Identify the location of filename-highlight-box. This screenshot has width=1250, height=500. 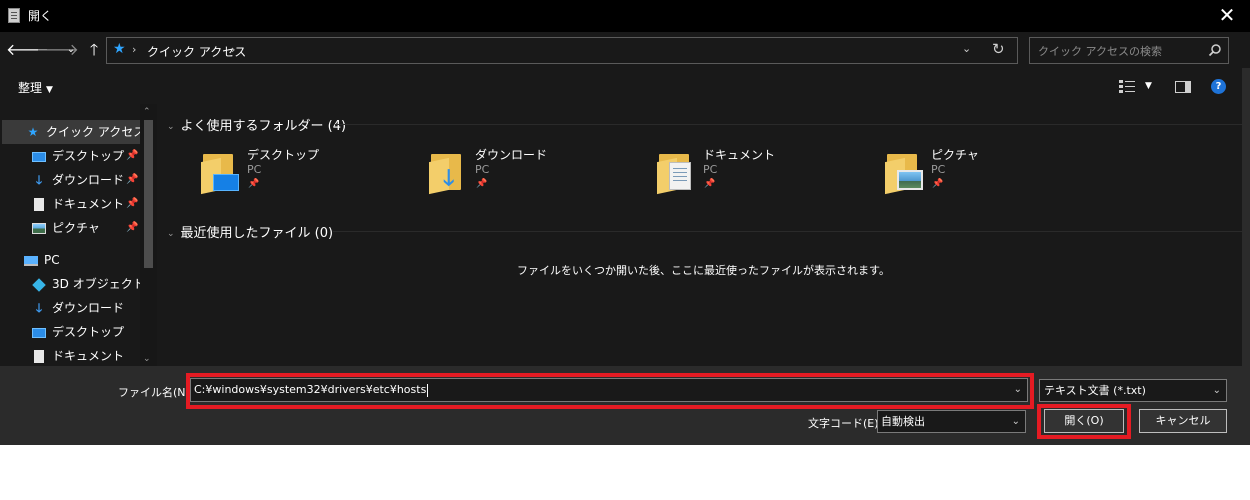
(610, 391).